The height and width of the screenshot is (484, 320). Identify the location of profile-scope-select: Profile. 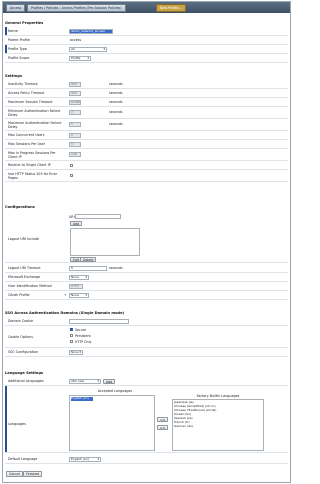
(80, 58).